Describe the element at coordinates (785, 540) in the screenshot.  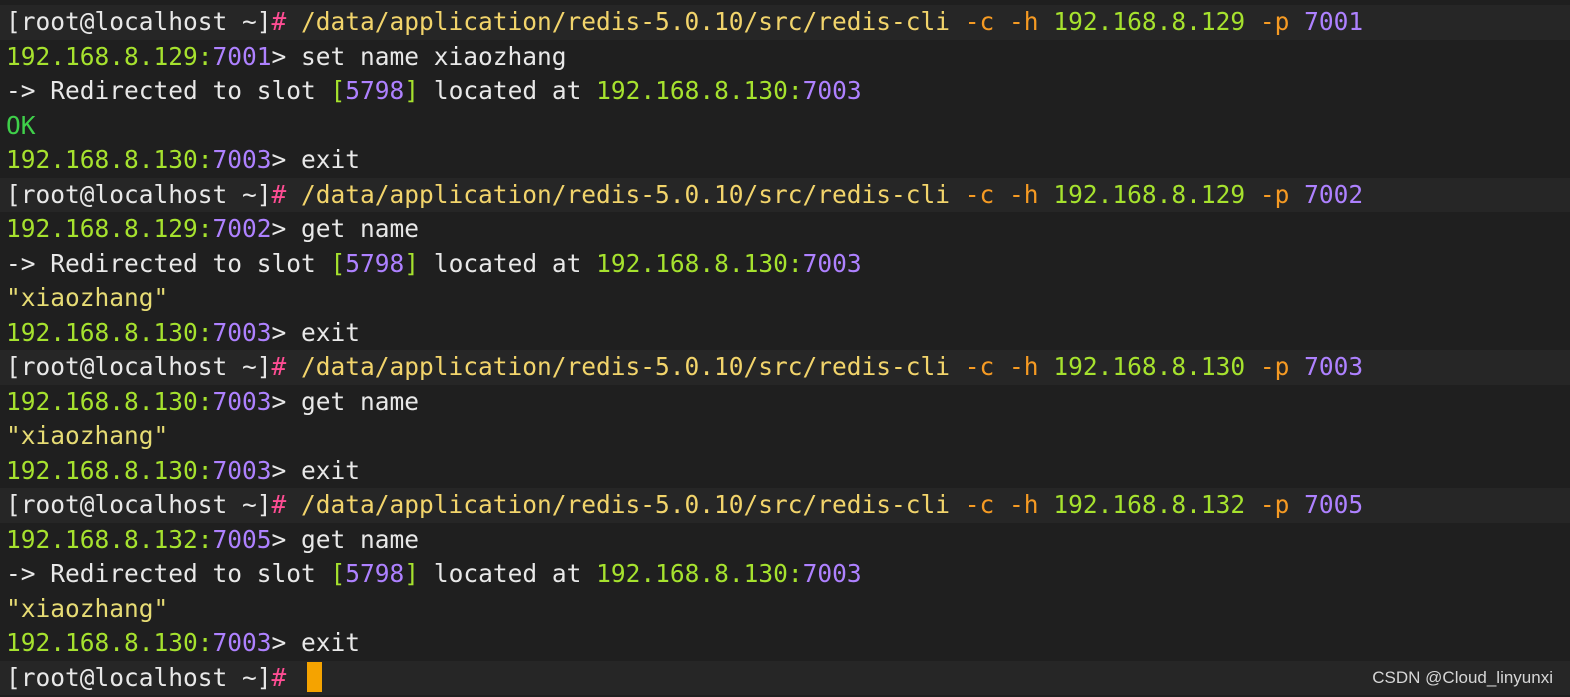
I see `terminal-output-line: 192.168.8.132:7005> get name` at that location.